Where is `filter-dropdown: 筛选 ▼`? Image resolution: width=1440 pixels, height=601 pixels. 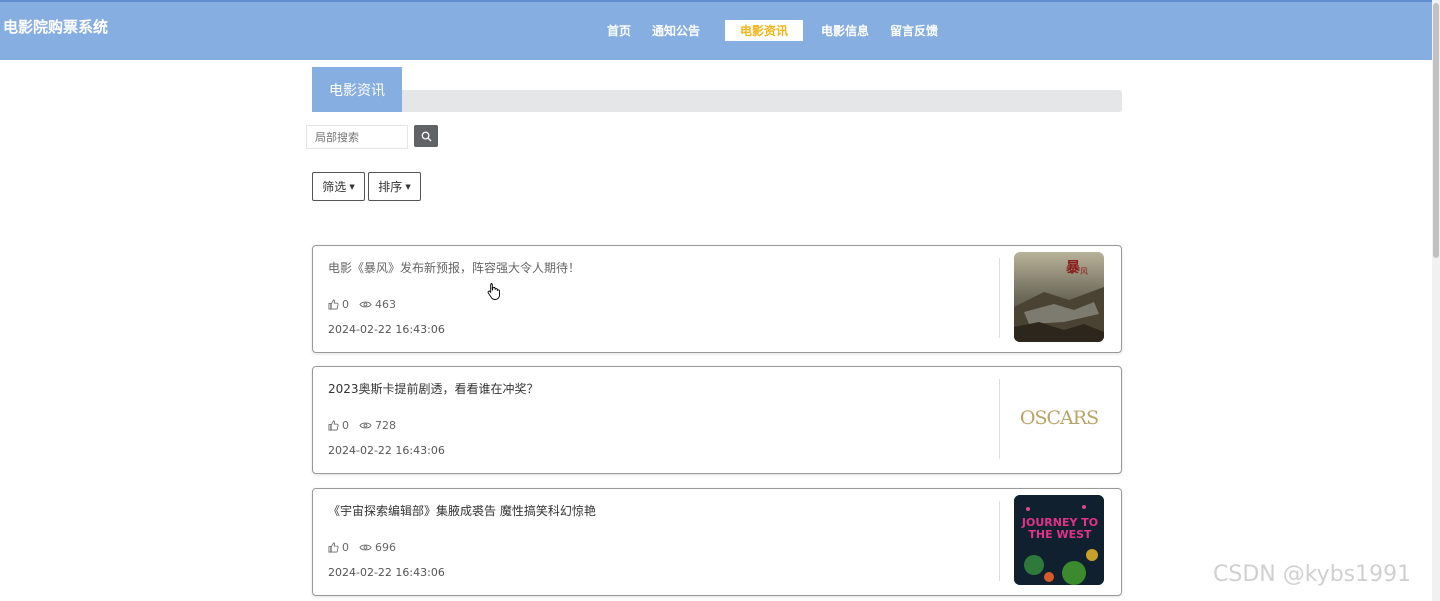
filter-dropdown: 筛选 ▼ is located at coordinates (338, 186).